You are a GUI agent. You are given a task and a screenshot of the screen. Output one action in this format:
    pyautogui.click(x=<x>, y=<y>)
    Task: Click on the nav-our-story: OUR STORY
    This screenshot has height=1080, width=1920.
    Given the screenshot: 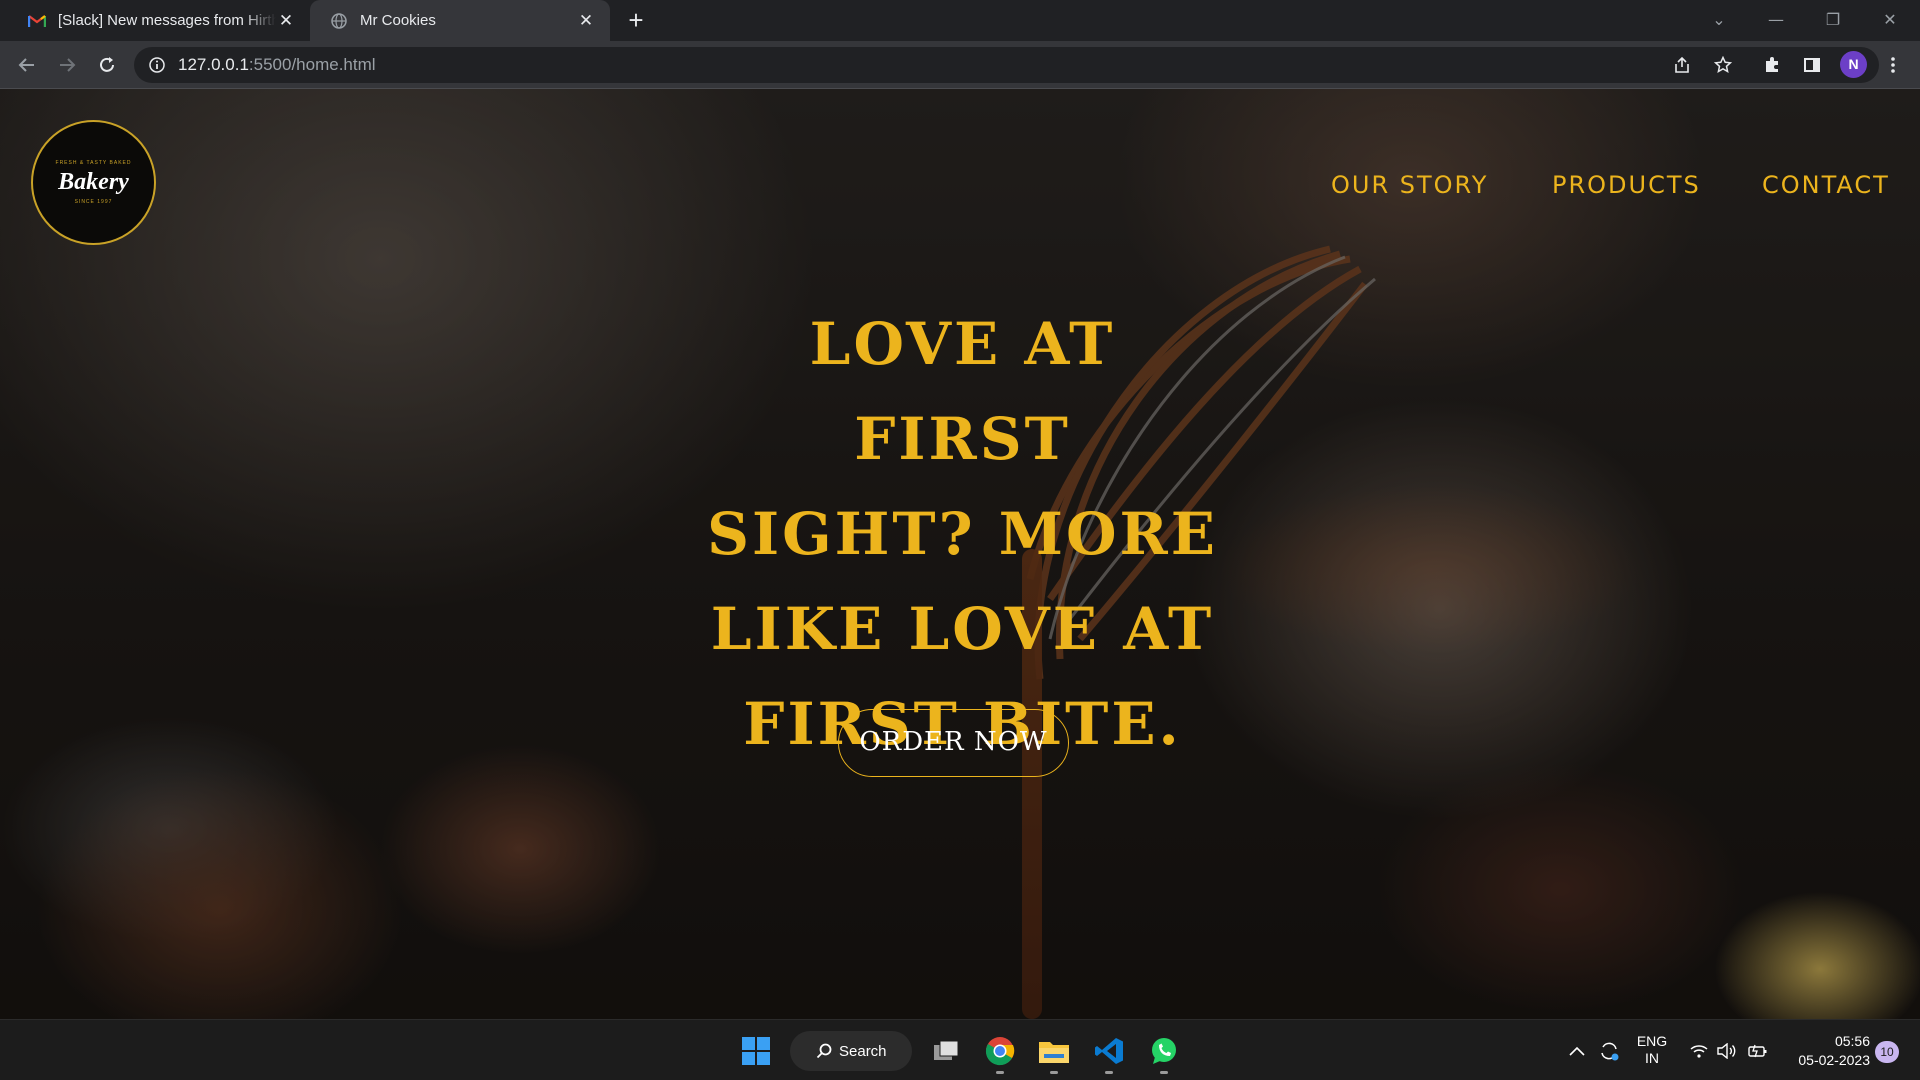 What is the action you would take?
    pyautogui.click(x=1409, y=185)
    